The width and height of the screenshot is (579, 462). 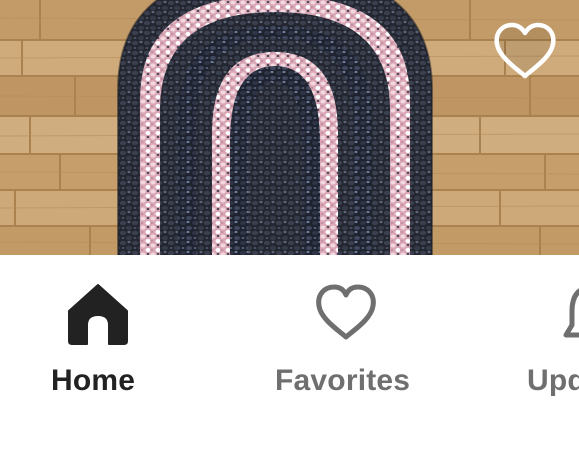 I want to click on favorite-button, so click(x=525, y=51).